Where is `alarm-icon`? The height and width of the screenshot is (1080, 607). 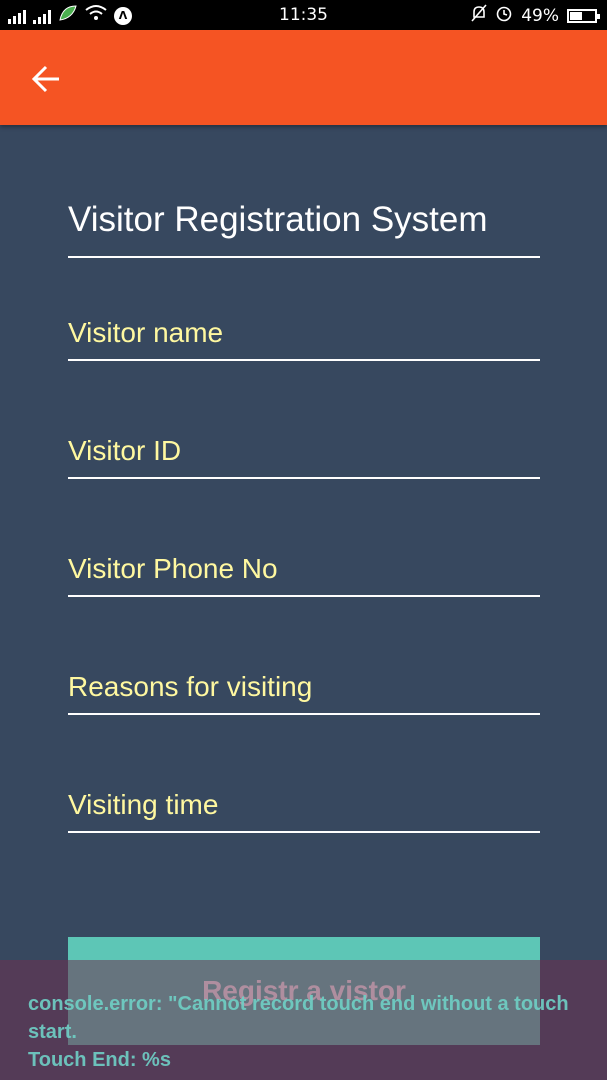 alarm-icon is located at coordinates (504, 15).